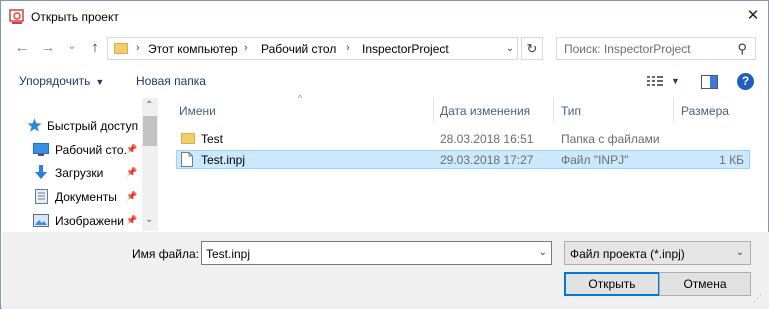 The width and height of the screenshot is (769, 309). What do you see at coordinates (757, 298) in the screenshot?
I see `resize-grip-icon: ⋰` at bounding box center [757, 298].